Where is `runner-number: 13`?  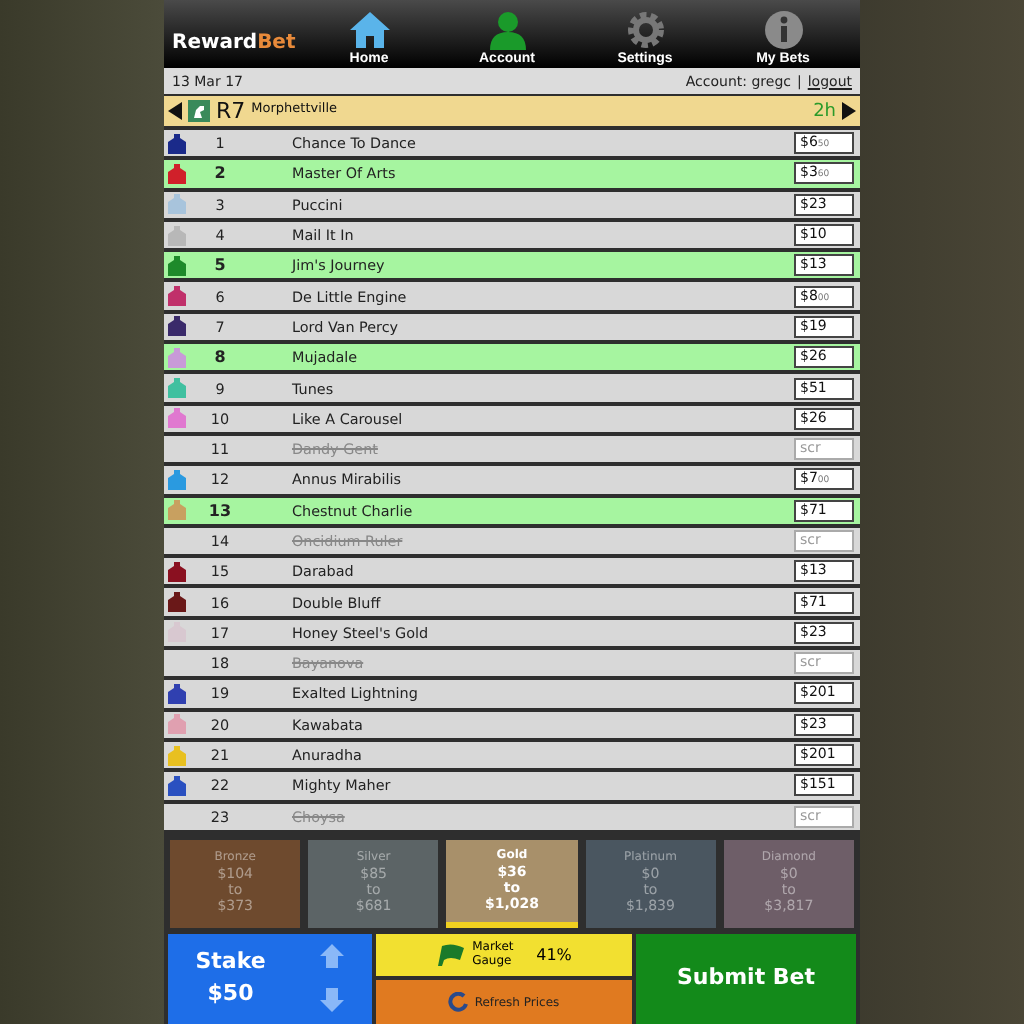
runner-number: 13 is located at coordinates (220, 510).